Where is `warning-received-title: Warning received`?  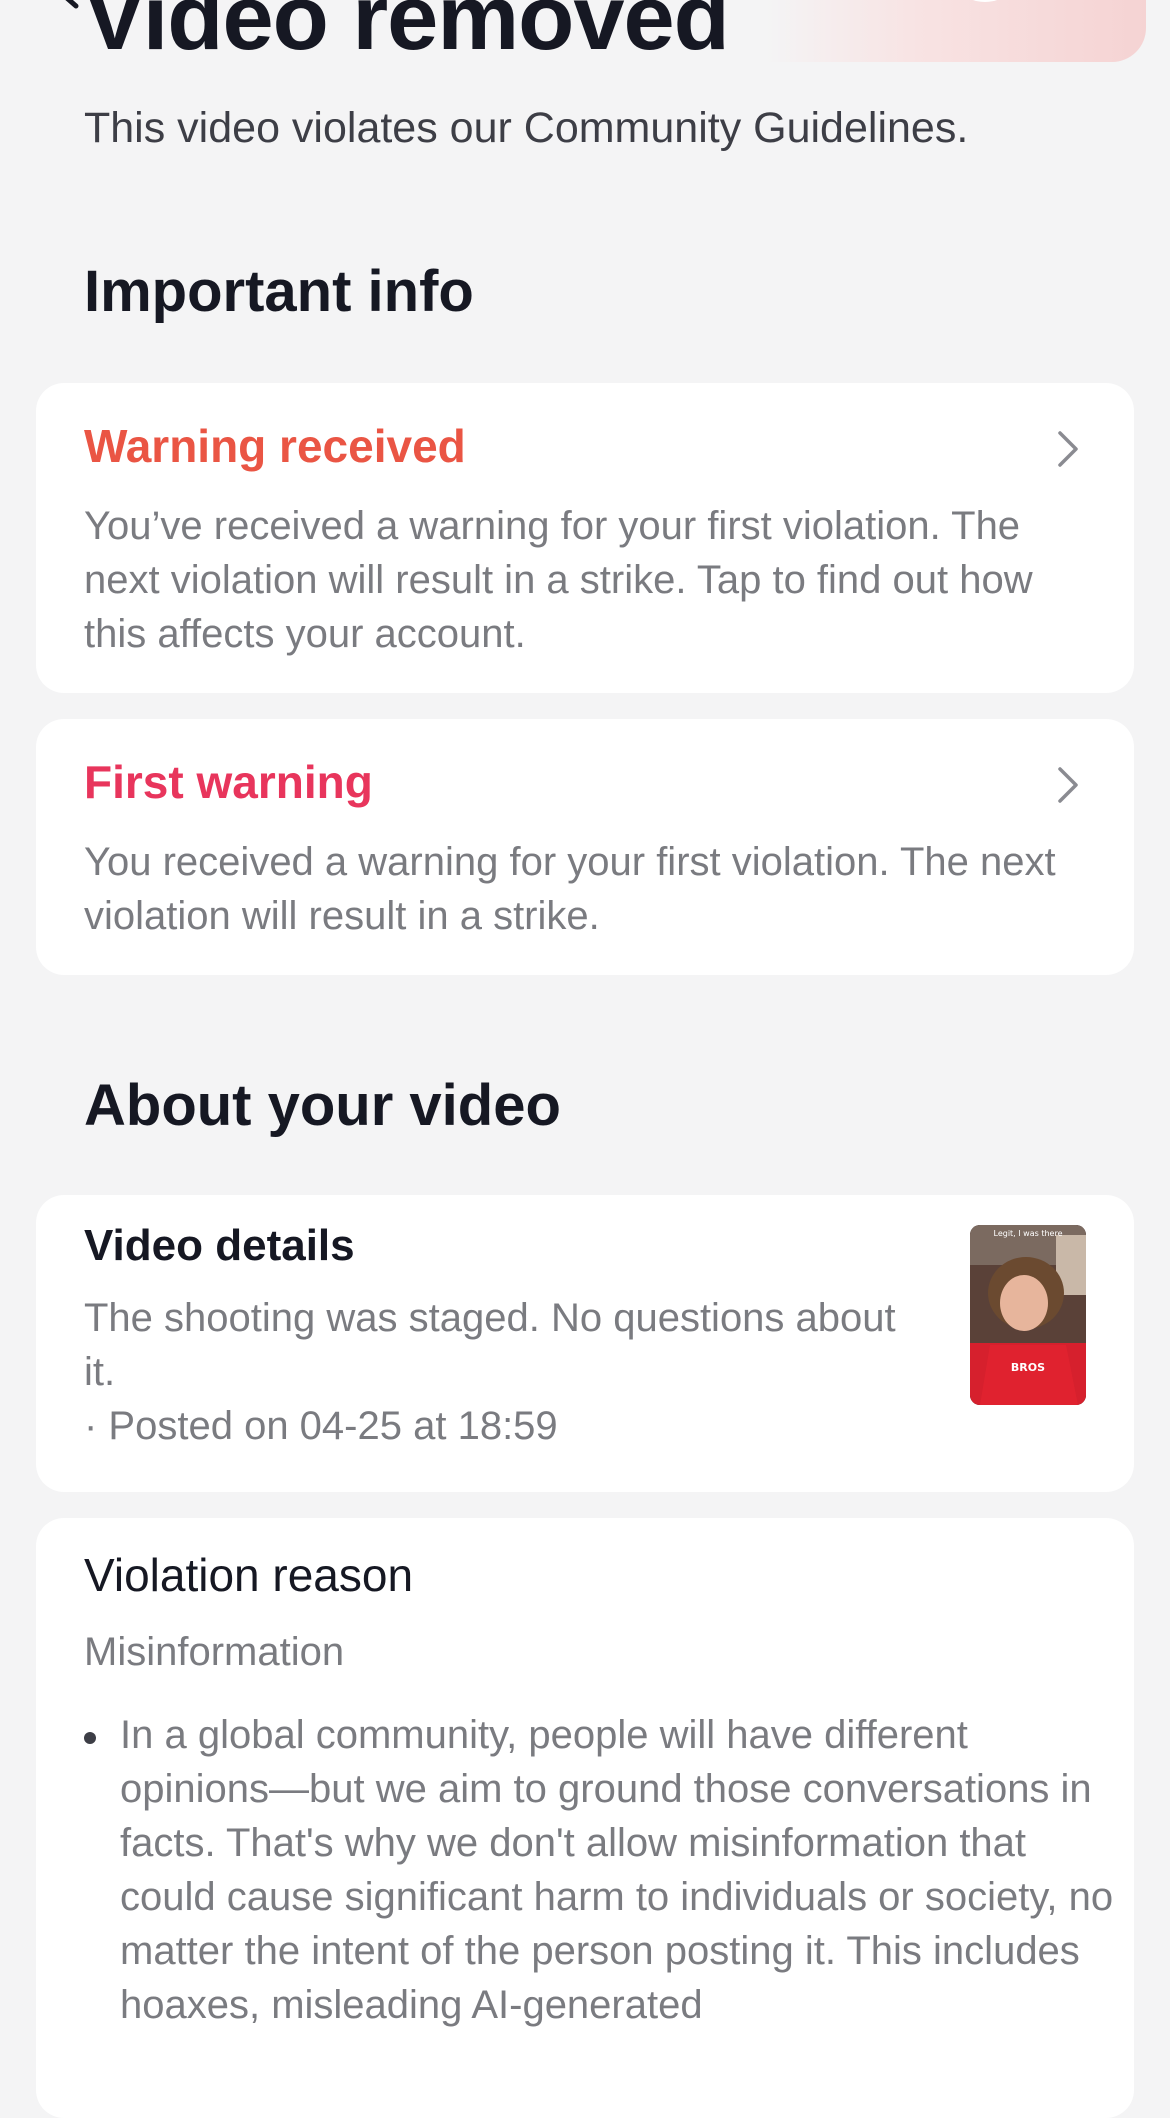
warning-received-title: Warning received is located at coordinates (275, 446).